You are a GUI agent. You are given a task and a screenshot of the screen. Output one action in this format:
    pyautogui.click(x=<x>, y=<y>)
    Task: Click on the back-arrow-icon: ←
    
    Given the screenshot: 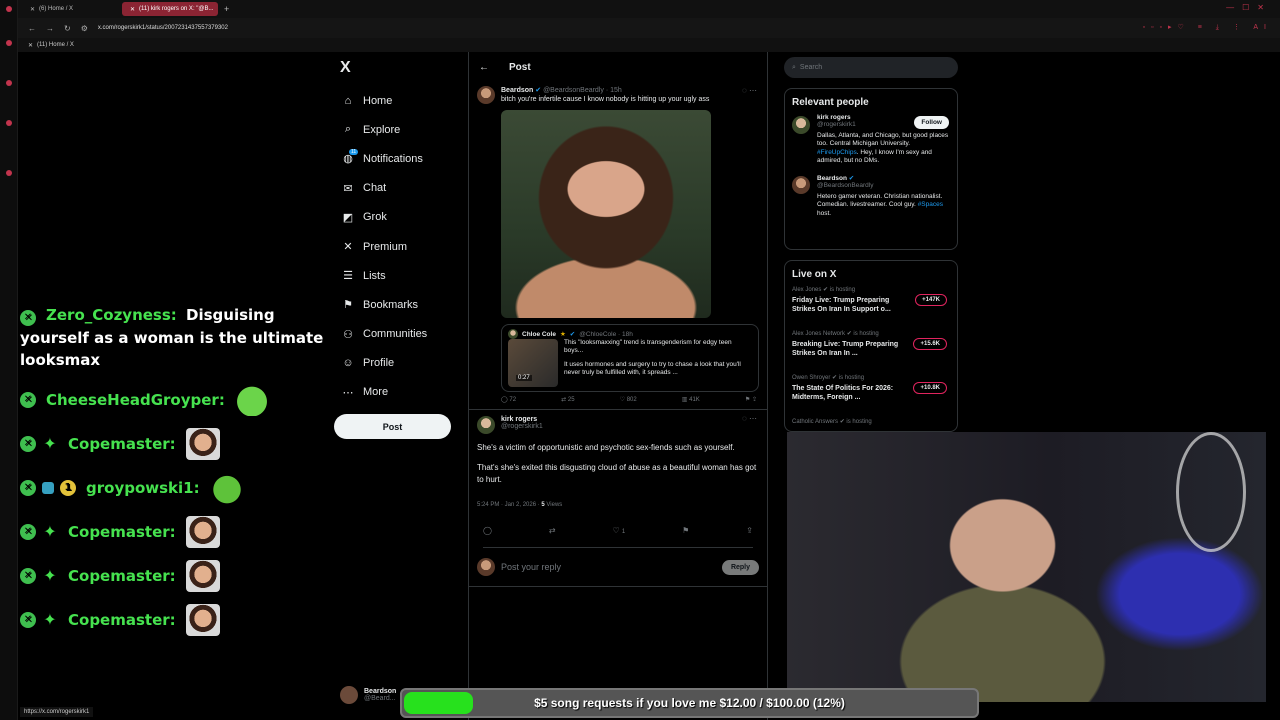 What is the action you would take?
    pyautogui.click(x=484, y=67)
    